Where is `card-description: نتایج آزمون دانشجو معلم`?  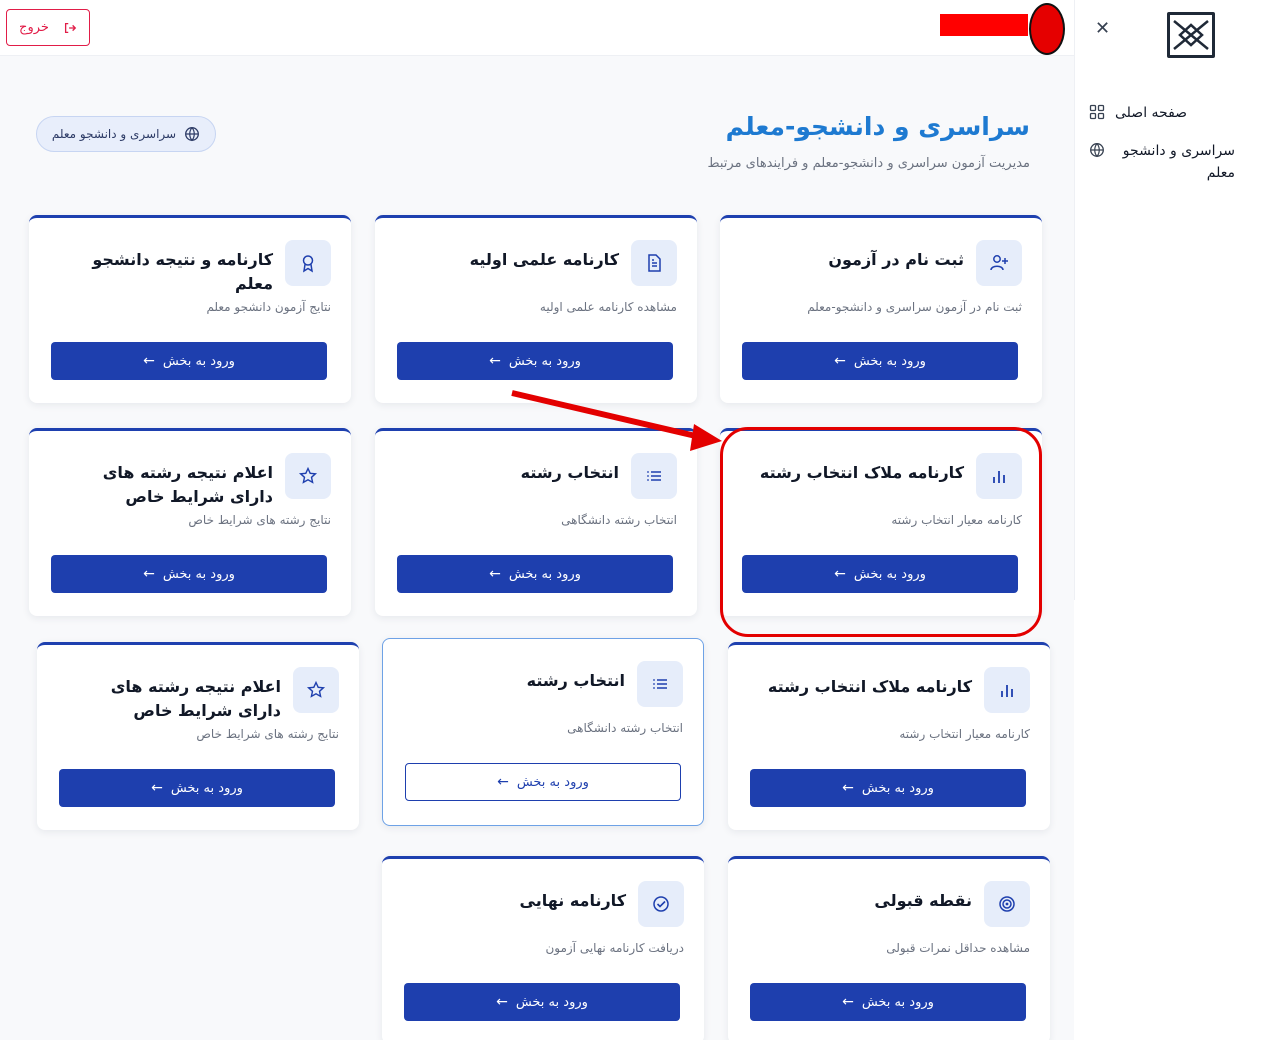 card-description: نتایج آزمون دانشجو معلم is located at coordinates (268, 307).